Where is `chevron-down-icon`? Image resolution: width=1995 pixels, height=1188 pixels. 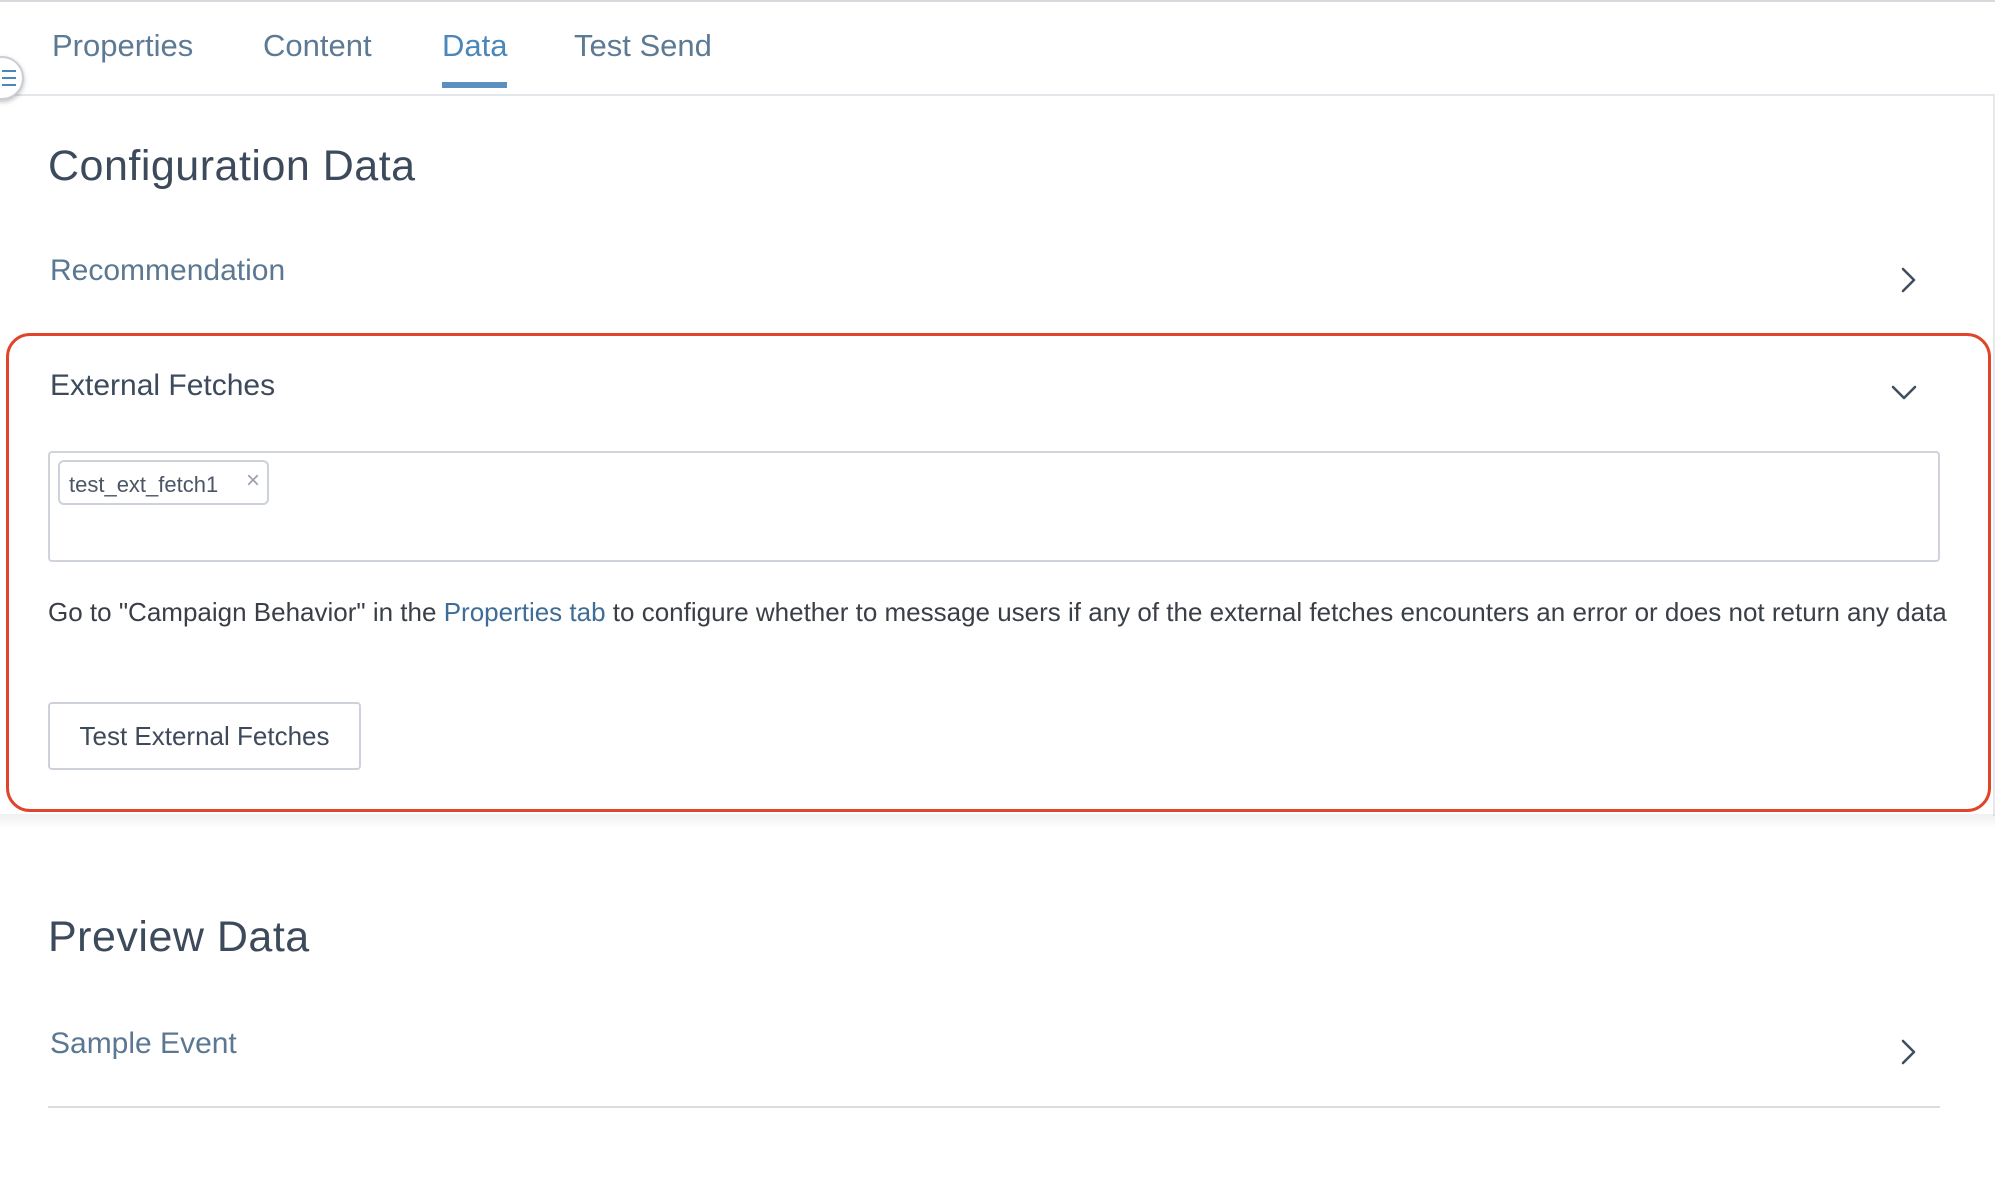 chevron-down-icon is located at coordinates (1904, 392).